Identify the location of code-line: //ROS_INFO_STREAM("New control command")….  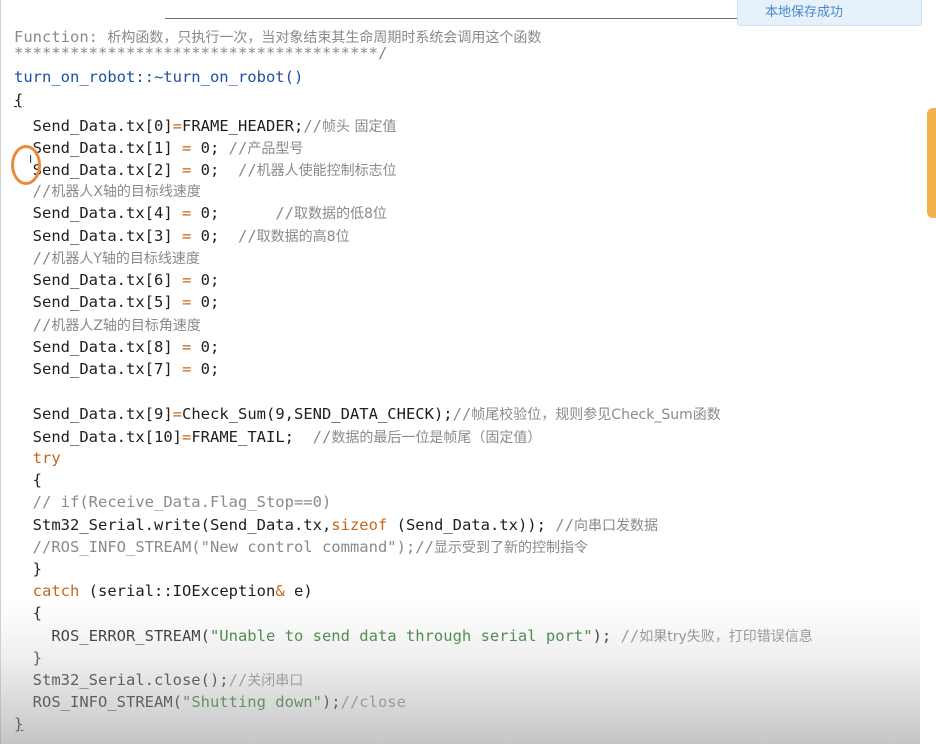
(301, 547).